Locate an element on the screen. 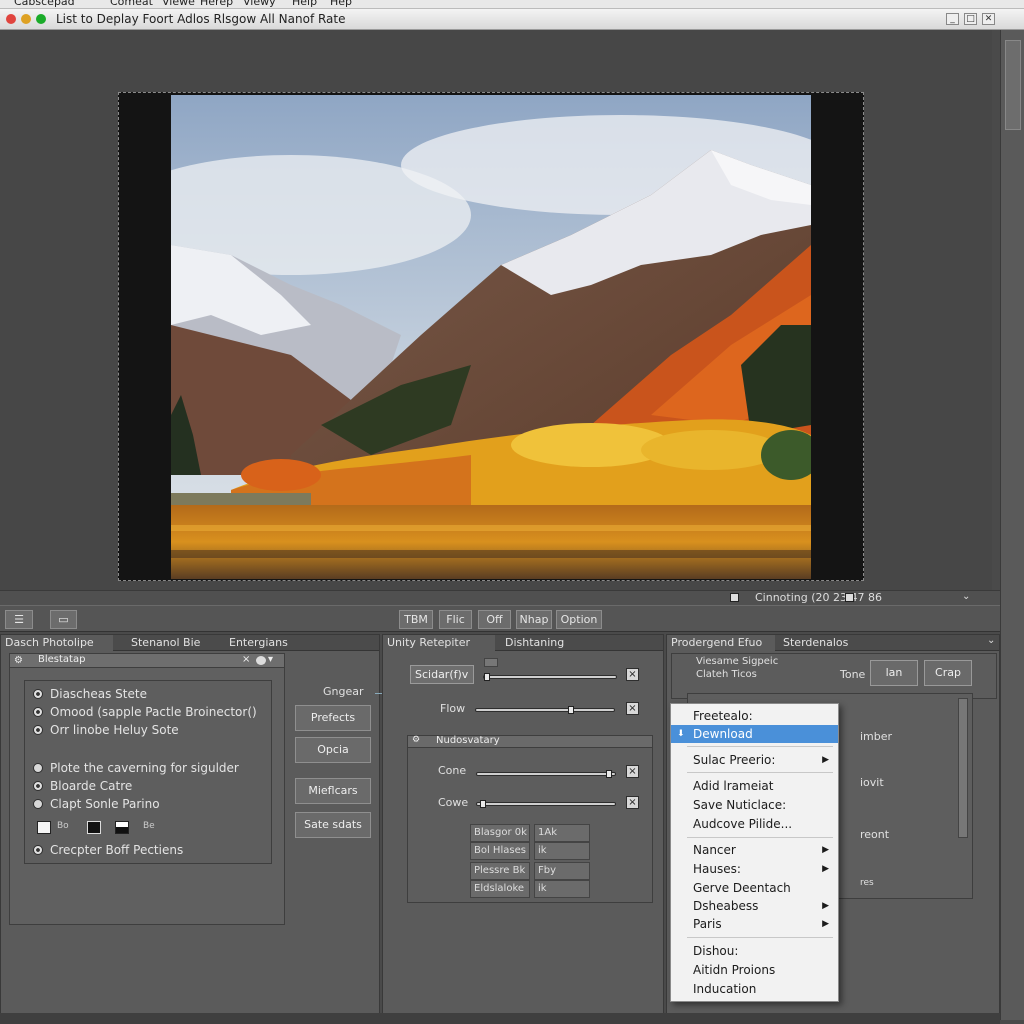 This screenshot has width=1024, height=1024. prefects-button: Prefects is located at coordinates (333, 718).